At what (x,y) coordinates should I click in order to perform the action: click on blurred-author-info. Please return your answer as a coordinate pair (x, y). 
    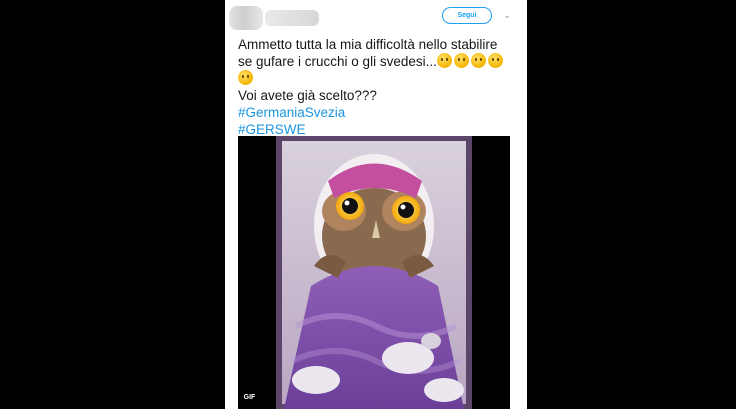
    Looking at the image, I should click on (275, 17).